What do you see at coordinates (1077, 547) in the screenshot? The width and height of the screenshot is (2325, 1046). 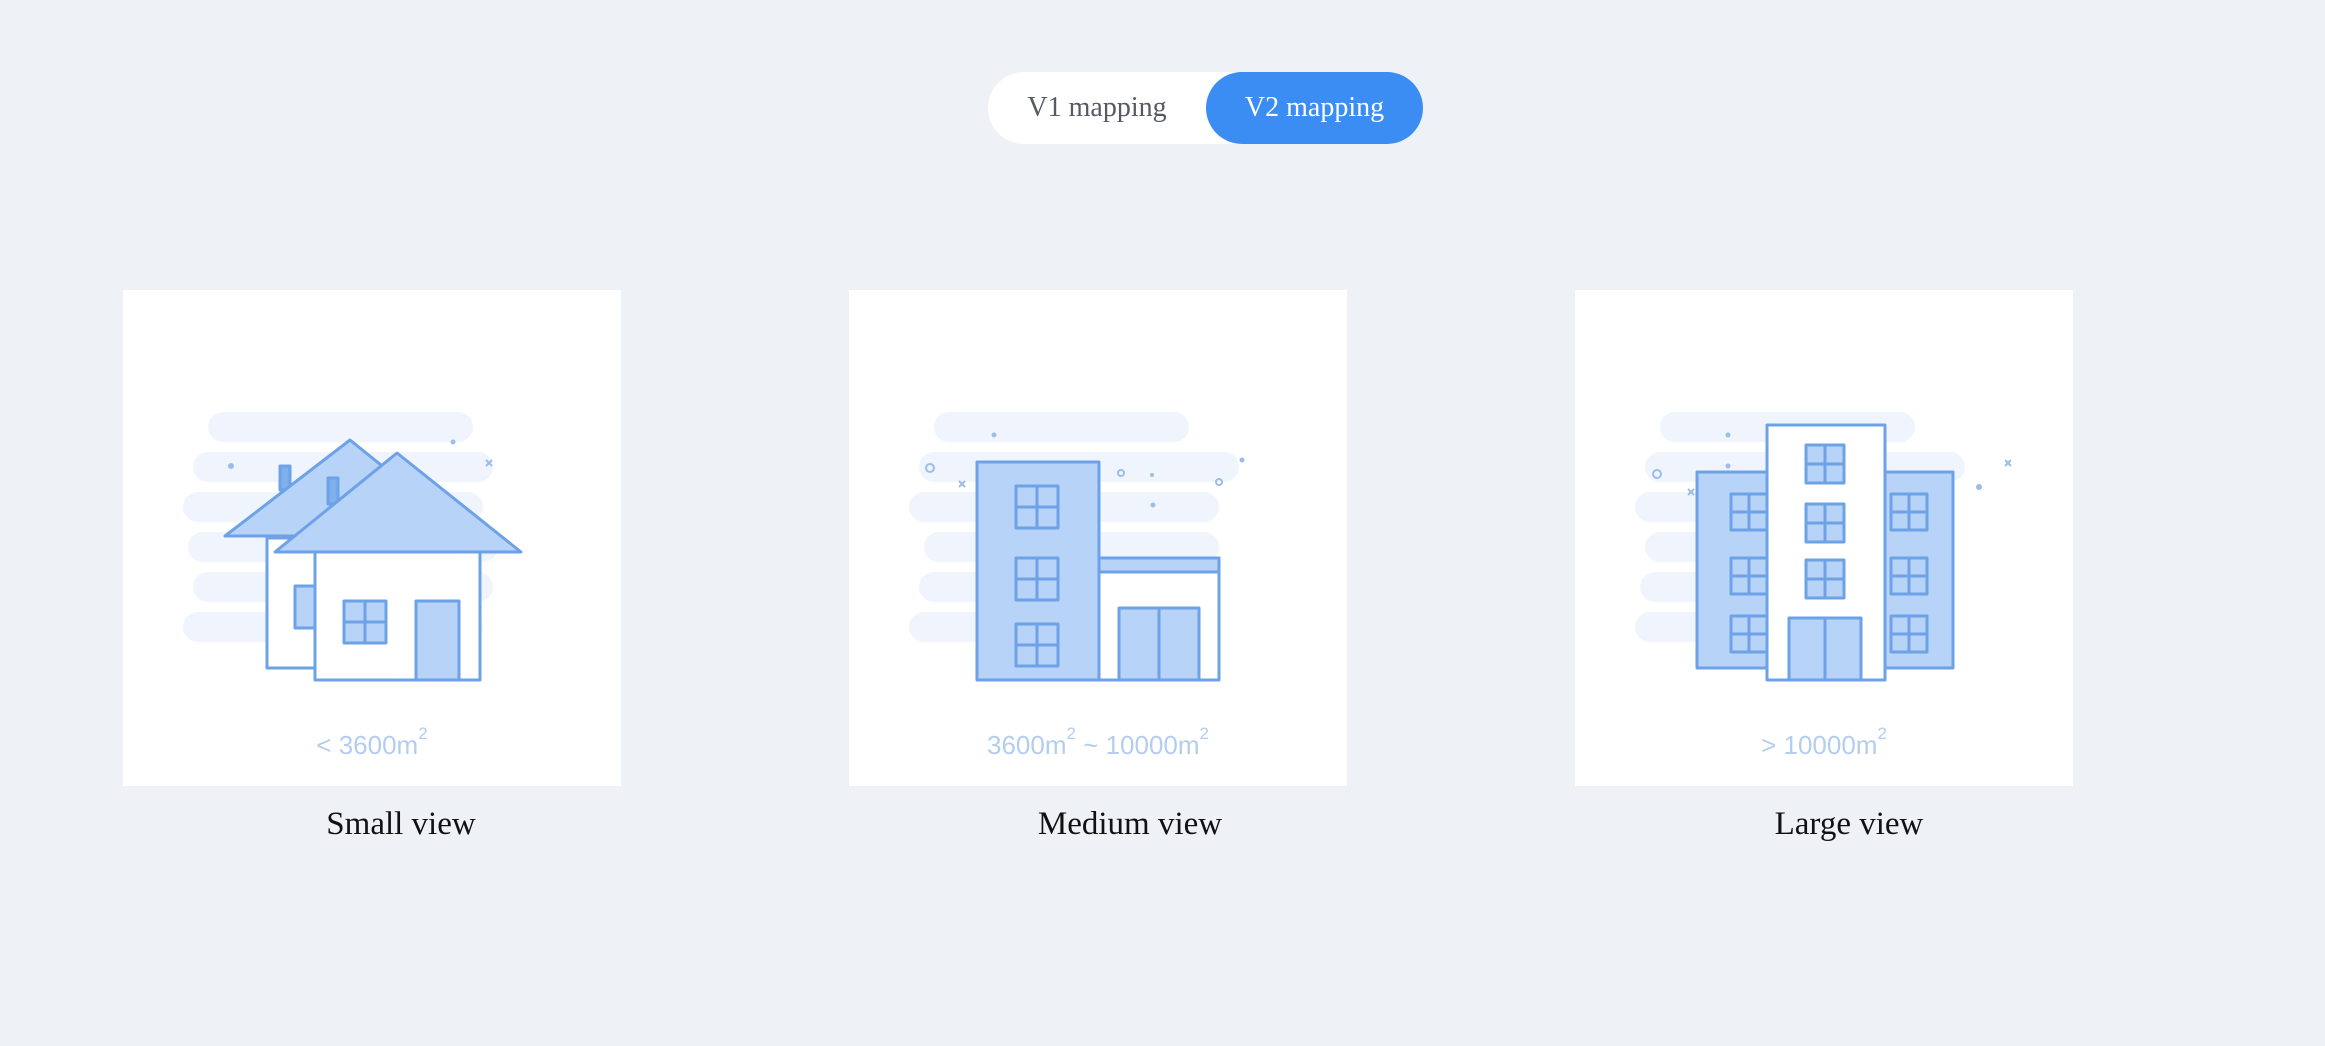 I see `medium-building-illustration` at bounding box center [1077, 547].